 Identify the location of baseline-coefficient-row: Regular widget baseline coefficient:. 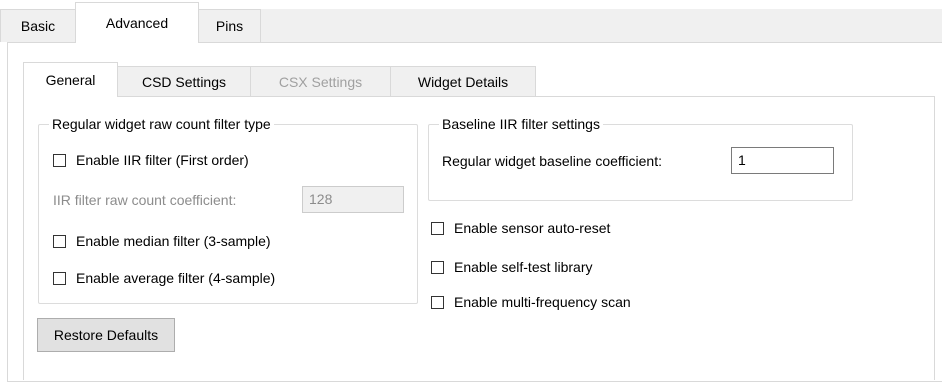
(552, 161).